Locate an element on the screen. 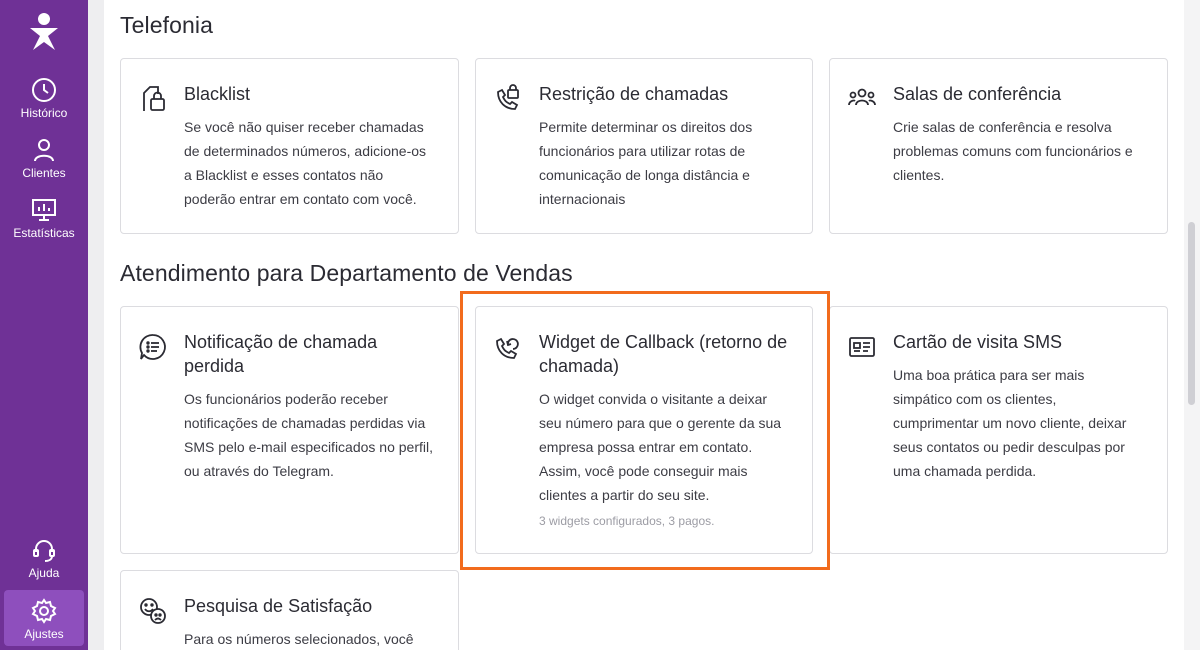  sidebar-item-ajustes: Ajustes is located at coordinates (44, 618).